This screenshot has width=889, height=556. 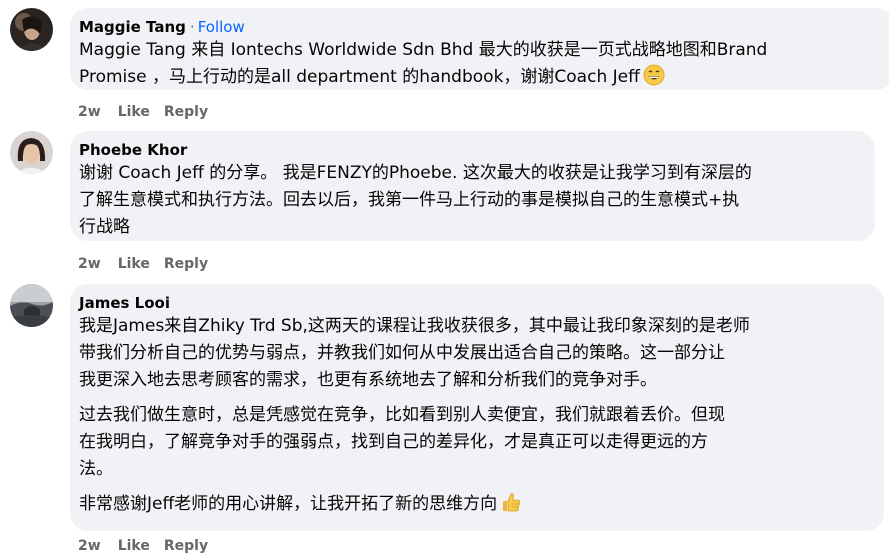 What do you see at coordinates (124, 303) in the screenshot?
I see `author-name: James Looi` at bounding box center [124, 303].